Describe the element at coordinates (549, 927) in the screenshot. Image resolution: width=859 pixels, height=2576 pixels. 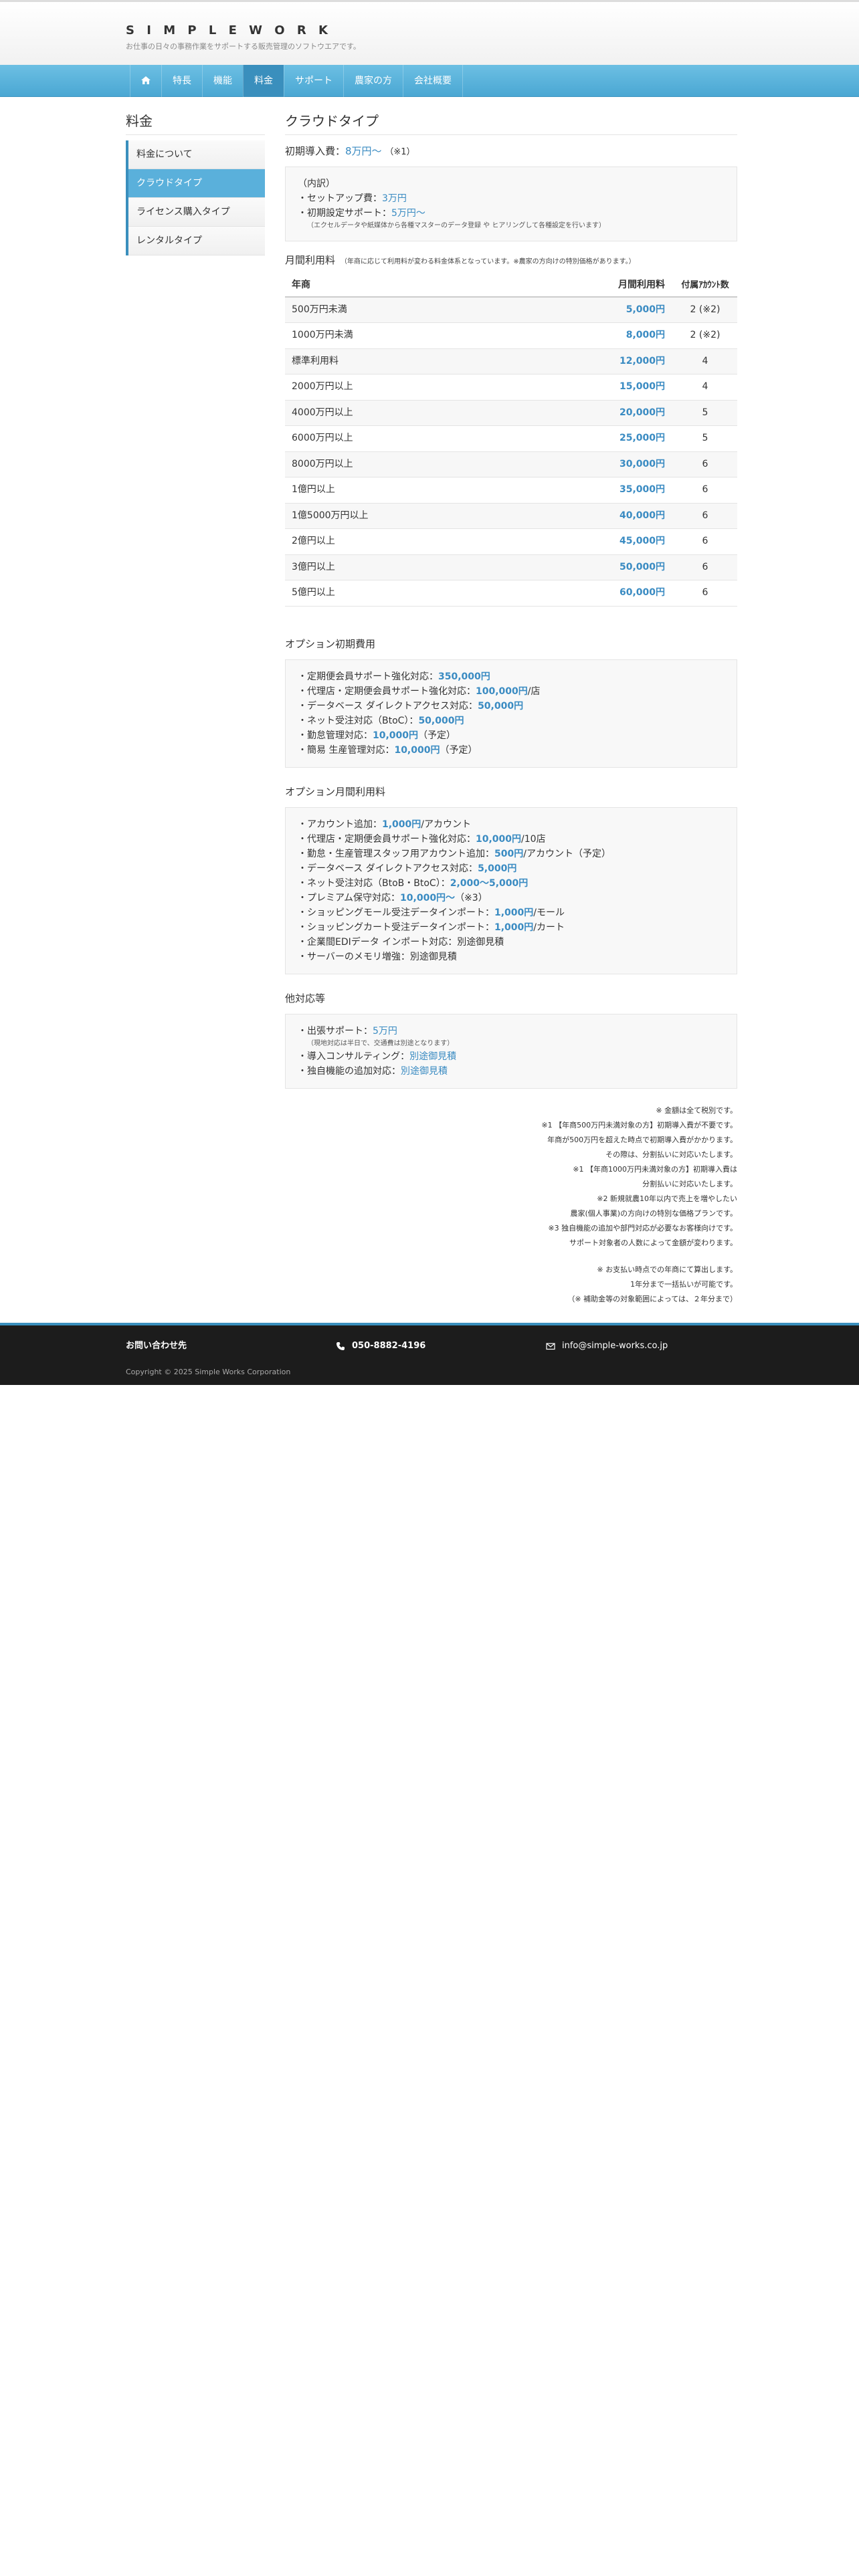
I see `item-suffix: /カート` at that location.